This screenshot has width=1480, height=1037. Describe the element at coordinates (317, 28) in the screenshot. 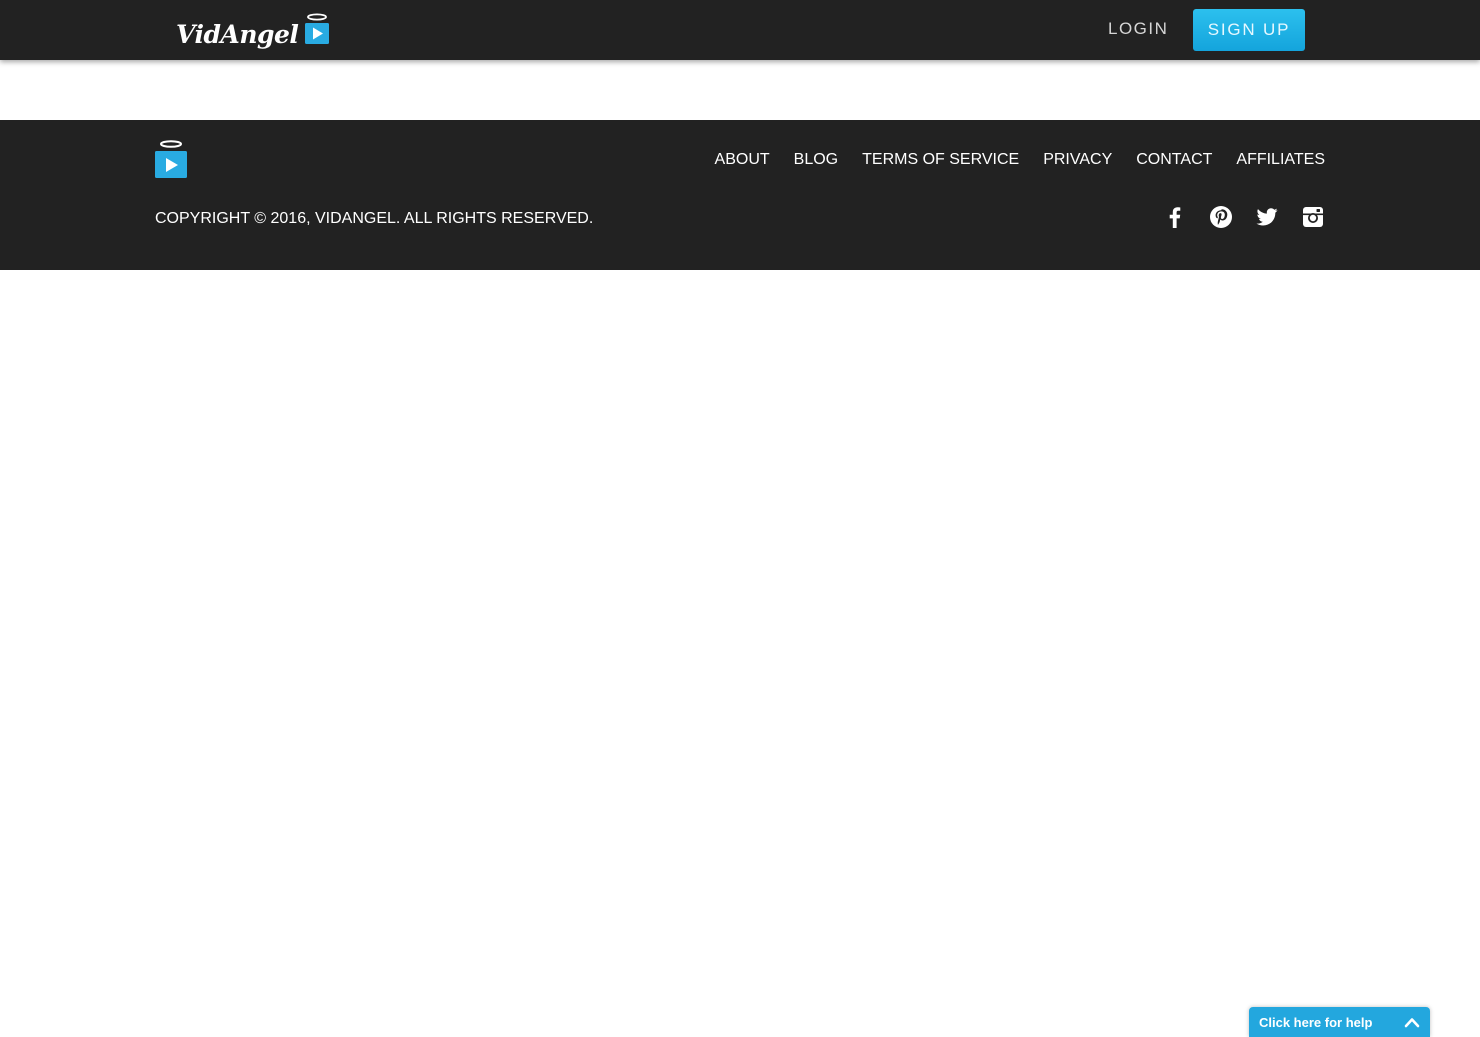

I see `halo-play-icon` at that location.